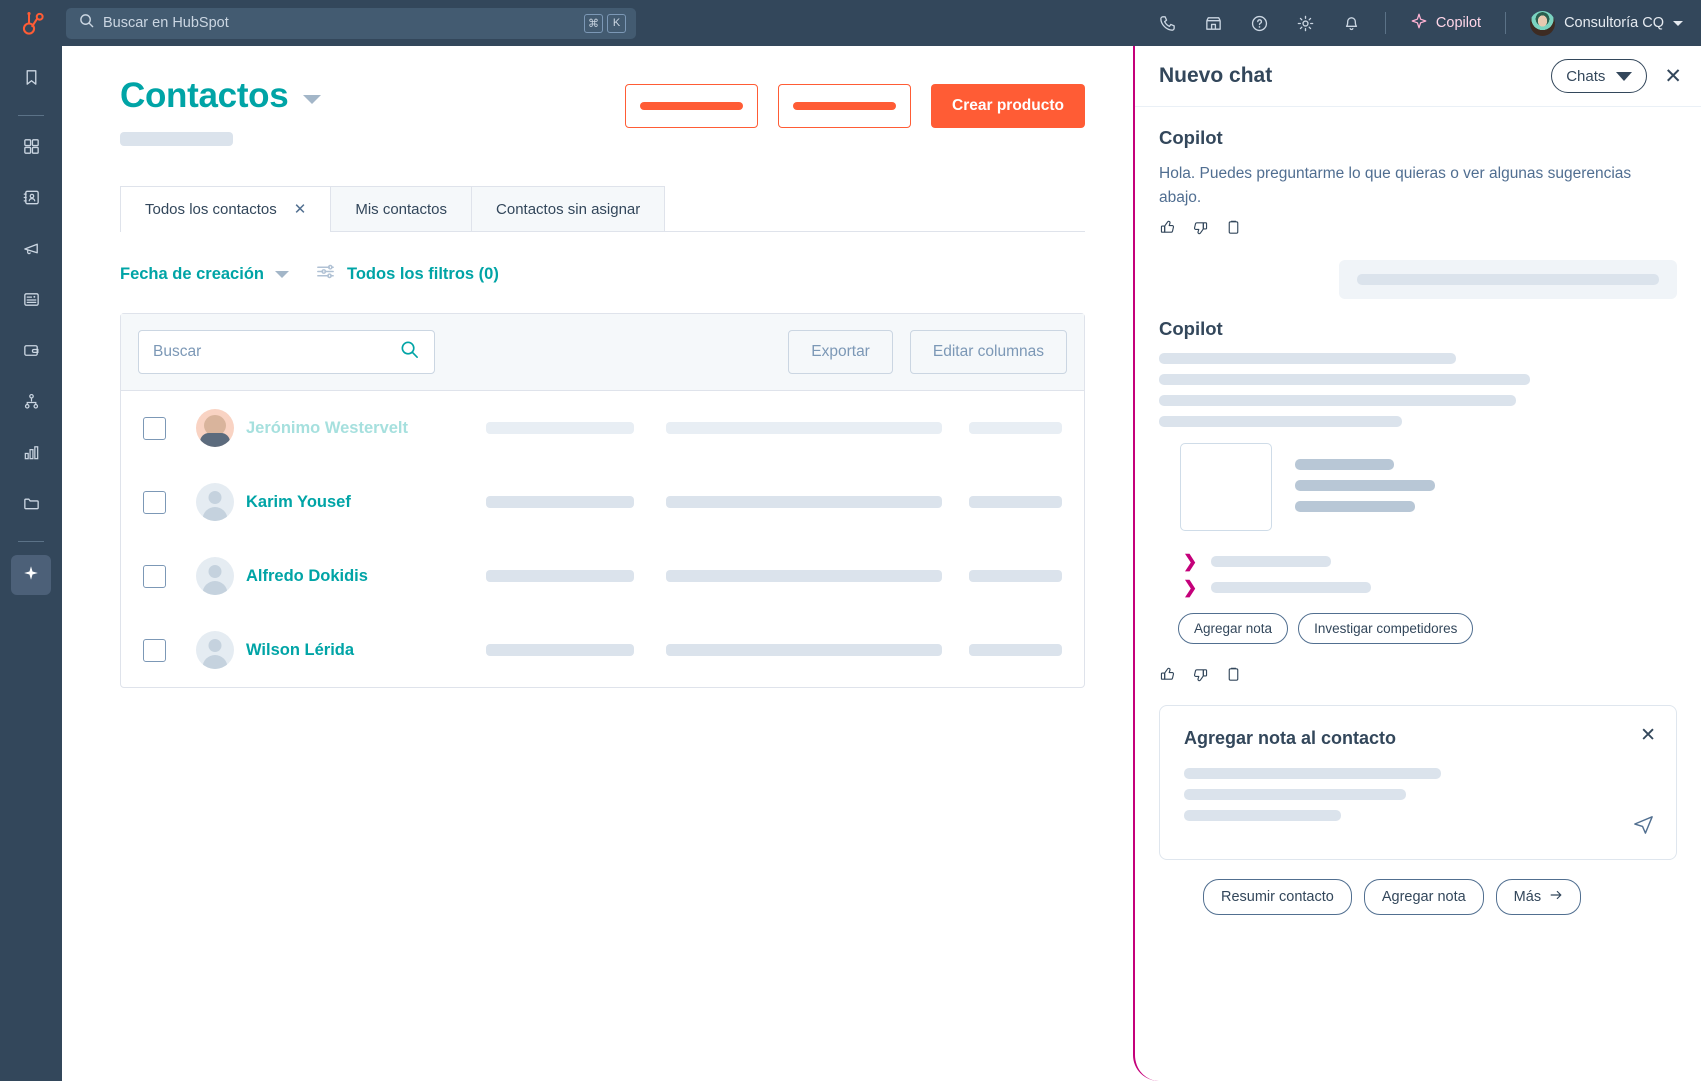 The height and width of the screenshot is (1081, 1701). I want to click on marketplace-icon, so click(1214, 23).